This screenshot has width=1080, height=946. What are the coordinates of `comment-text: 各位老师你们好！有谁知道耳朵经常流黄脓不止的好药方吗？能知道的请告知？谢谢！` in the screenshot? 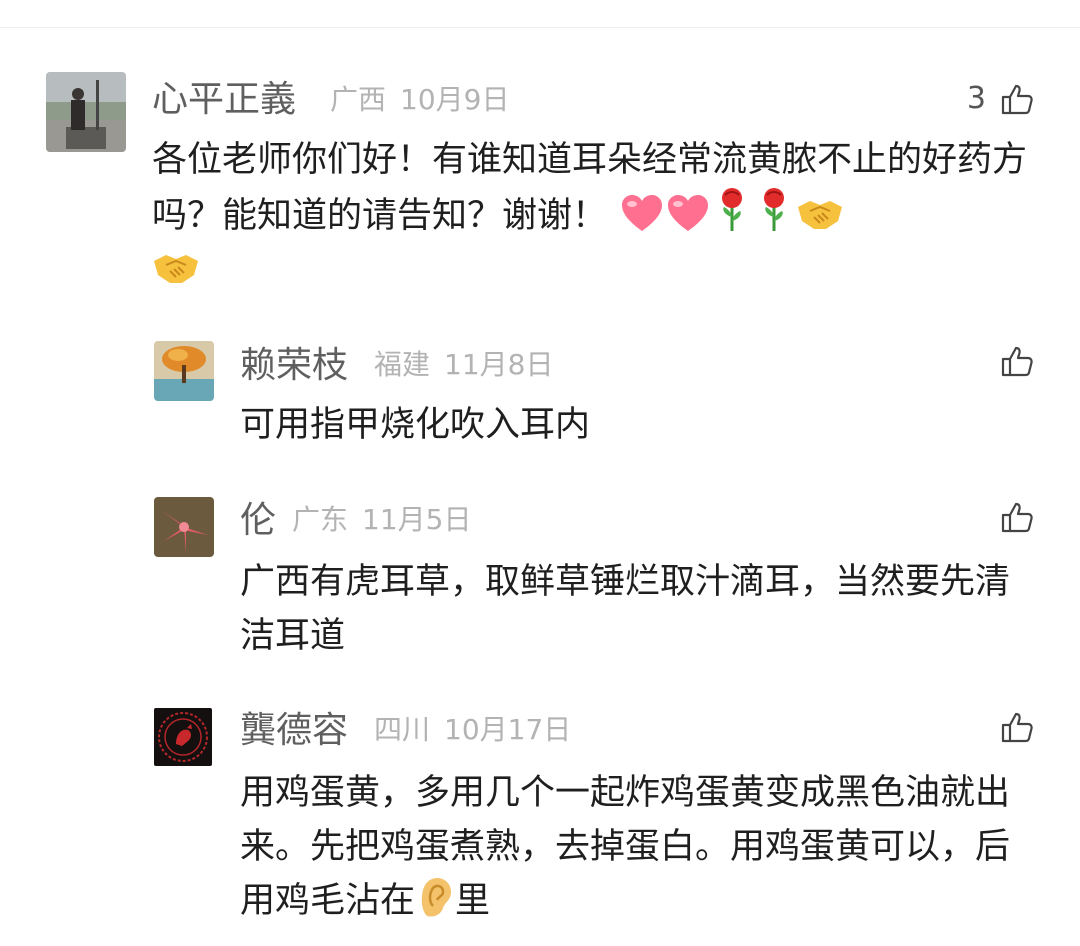 It's located at (596, 215).